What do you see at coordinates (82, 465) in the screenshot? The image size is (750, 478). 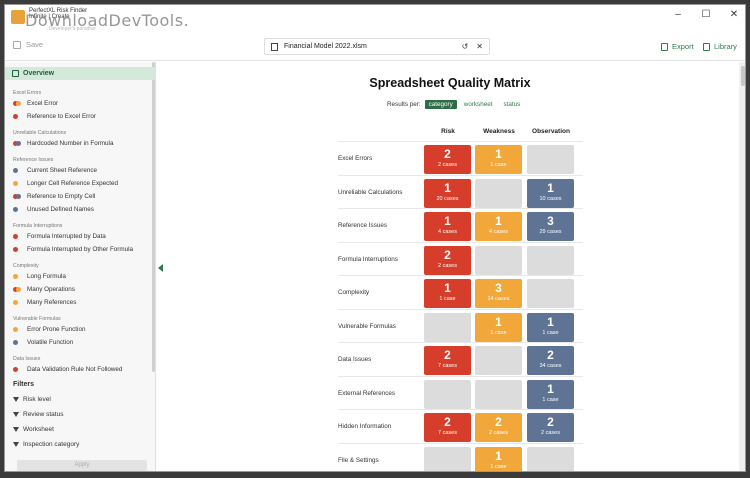 I see `apply-button: Apply` at bounding box center [82, 465].